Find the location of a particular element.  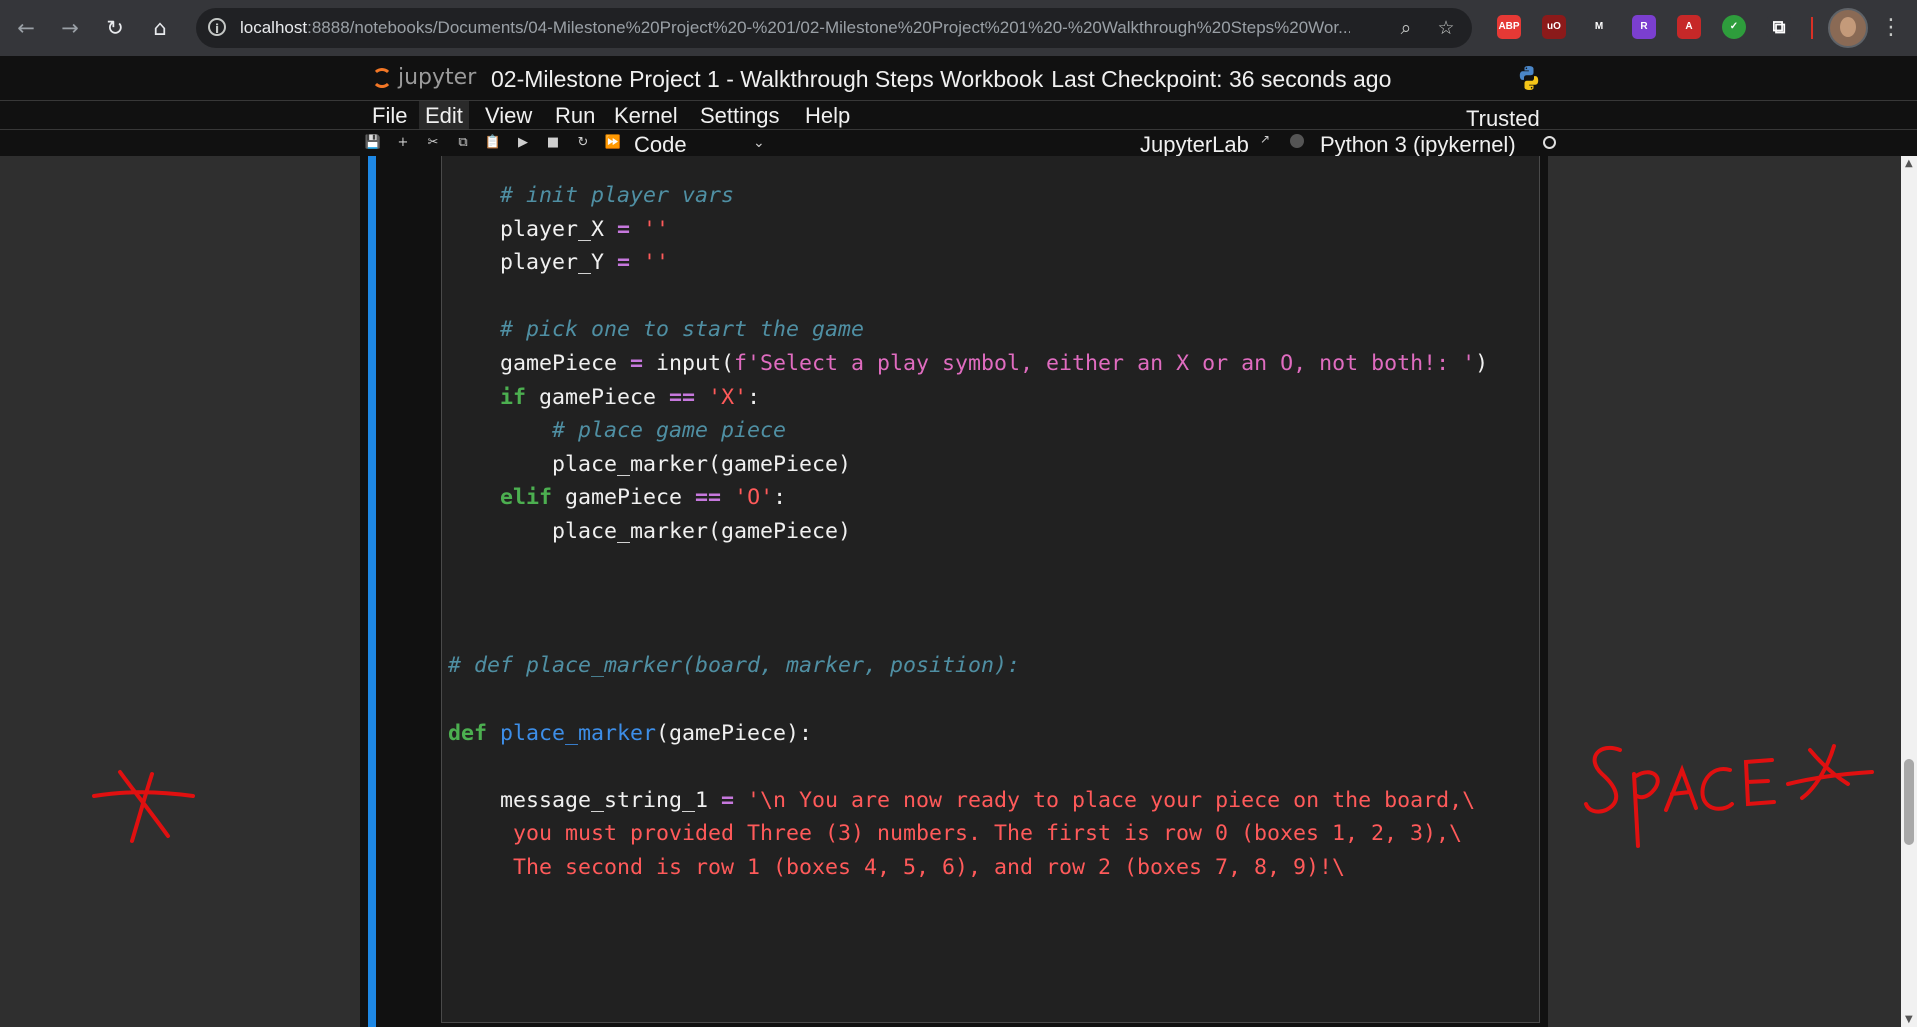

chevron-down-icon: ⌄ is located at coordinates (759, 143).